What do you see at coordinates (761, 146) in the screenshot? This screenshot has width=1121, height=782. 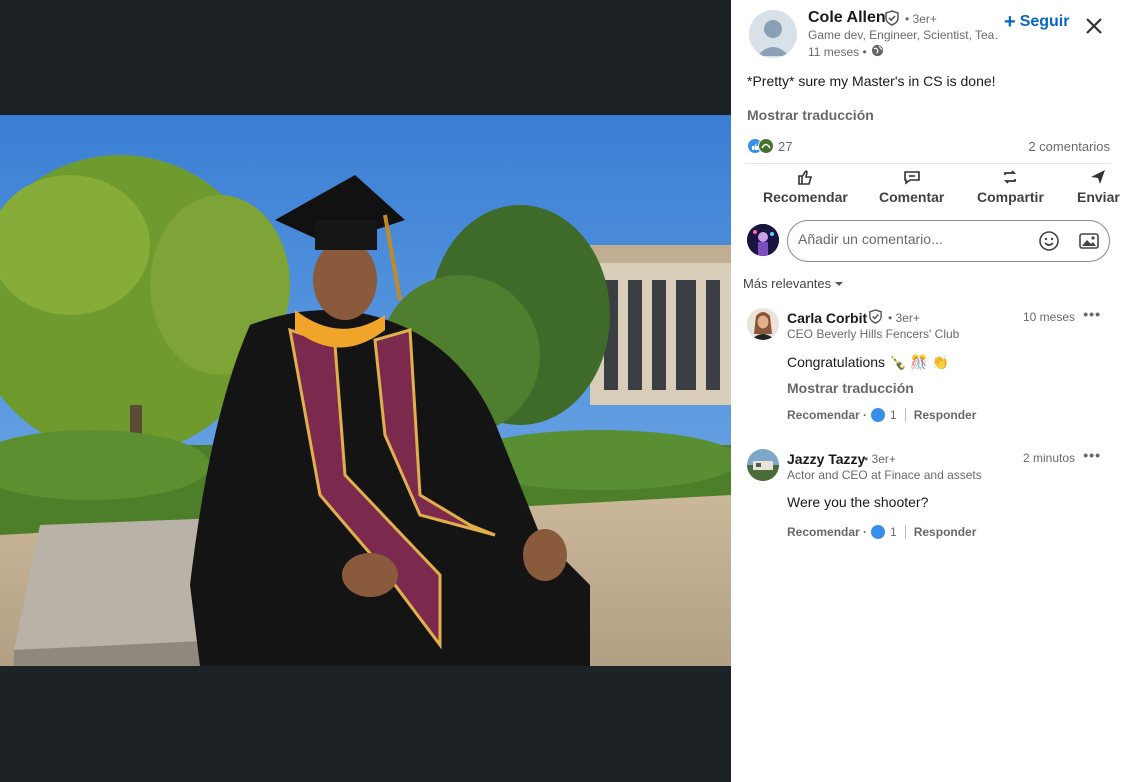 I see `reaction-icons` at bounding box center [761, 146].